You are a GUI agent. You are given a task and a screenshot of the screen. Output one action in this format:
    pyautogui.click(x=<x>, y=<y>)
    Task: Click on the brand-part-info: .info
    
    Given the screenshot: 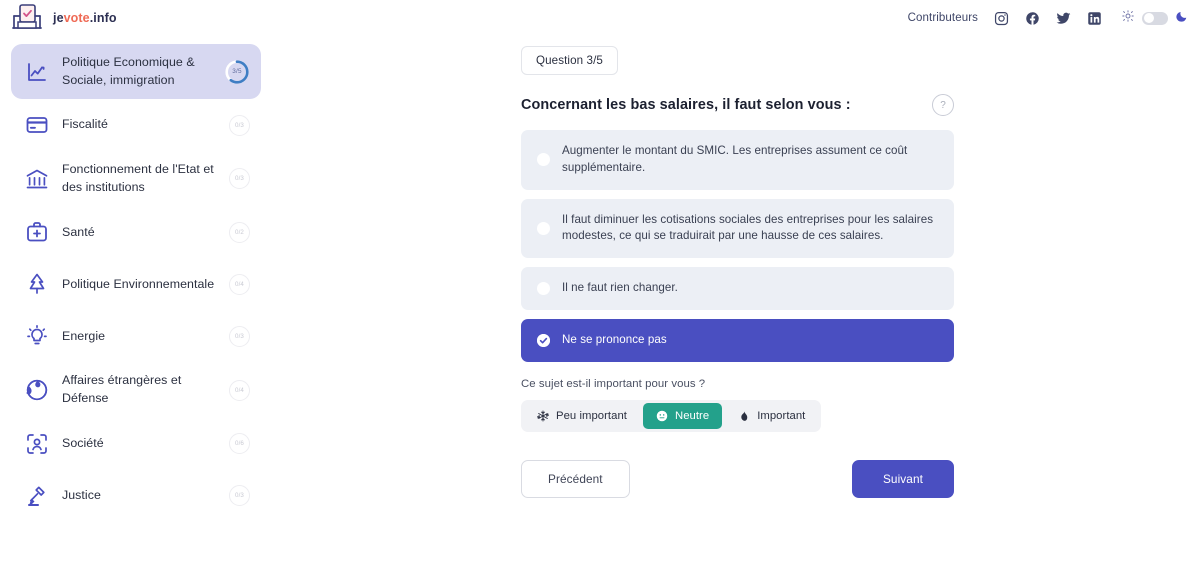 What is the action you would take?
    pyautogui.click(x=103, y=18)
    